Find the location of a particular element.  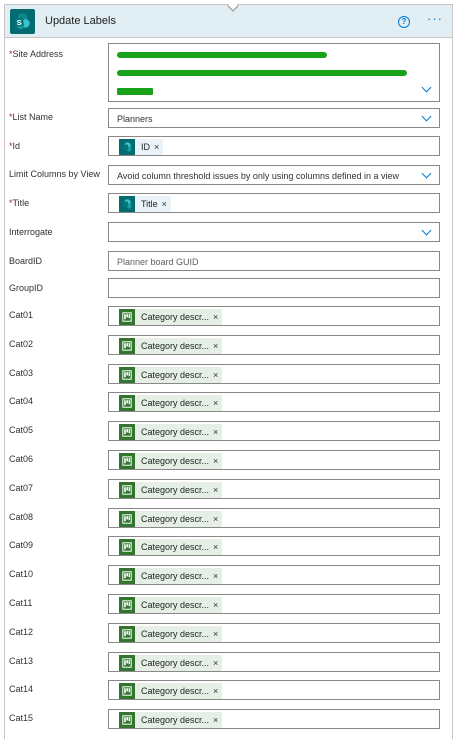

id-field: ID × is located at coordinates (274, 146).